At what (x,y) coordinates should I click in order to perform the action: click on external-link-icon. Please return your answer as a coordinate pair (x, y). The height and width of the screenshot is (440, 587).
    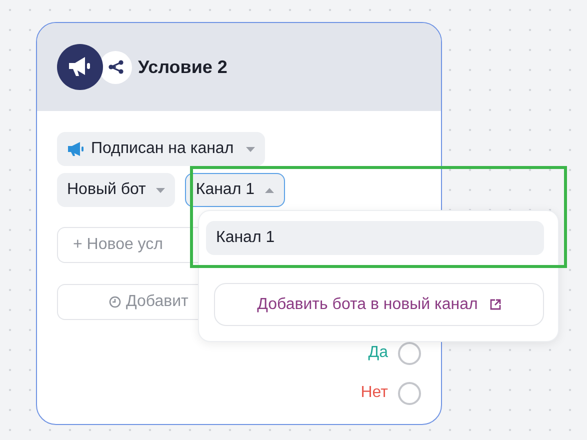
    Looking at the image, I should click on (495, 304).